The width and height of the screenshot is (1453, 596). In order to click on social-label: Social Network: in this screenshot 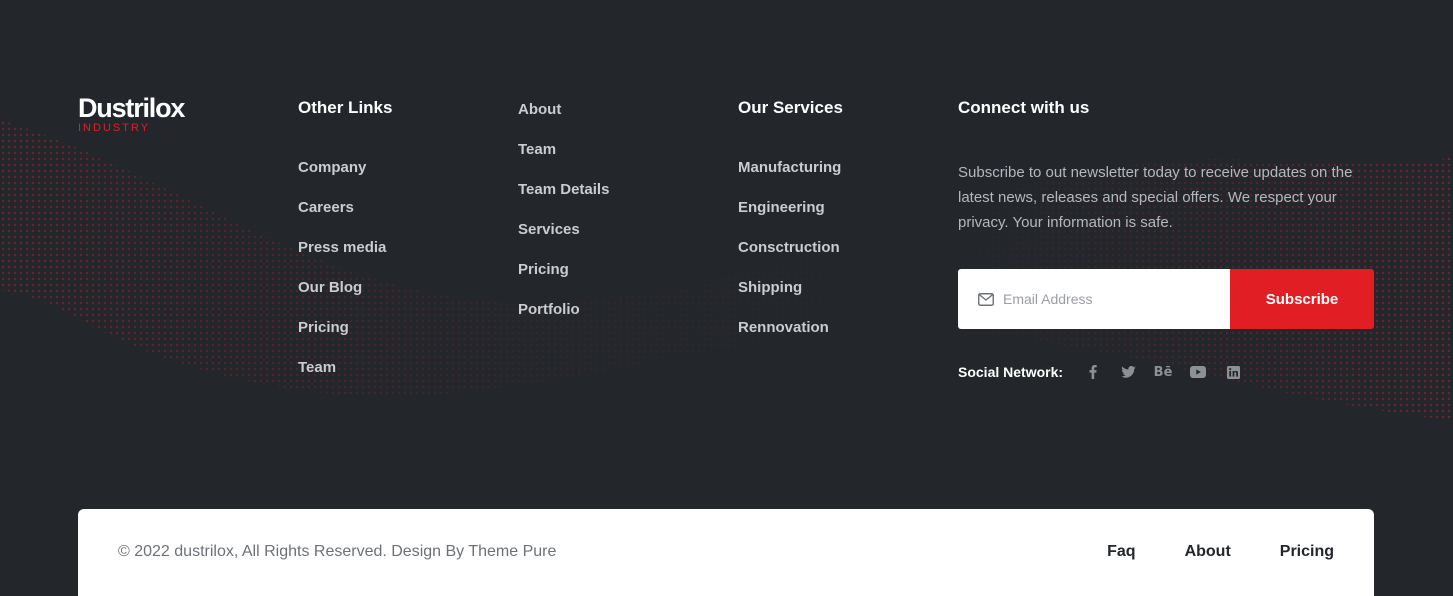, I will do `click(1011, 372)`.